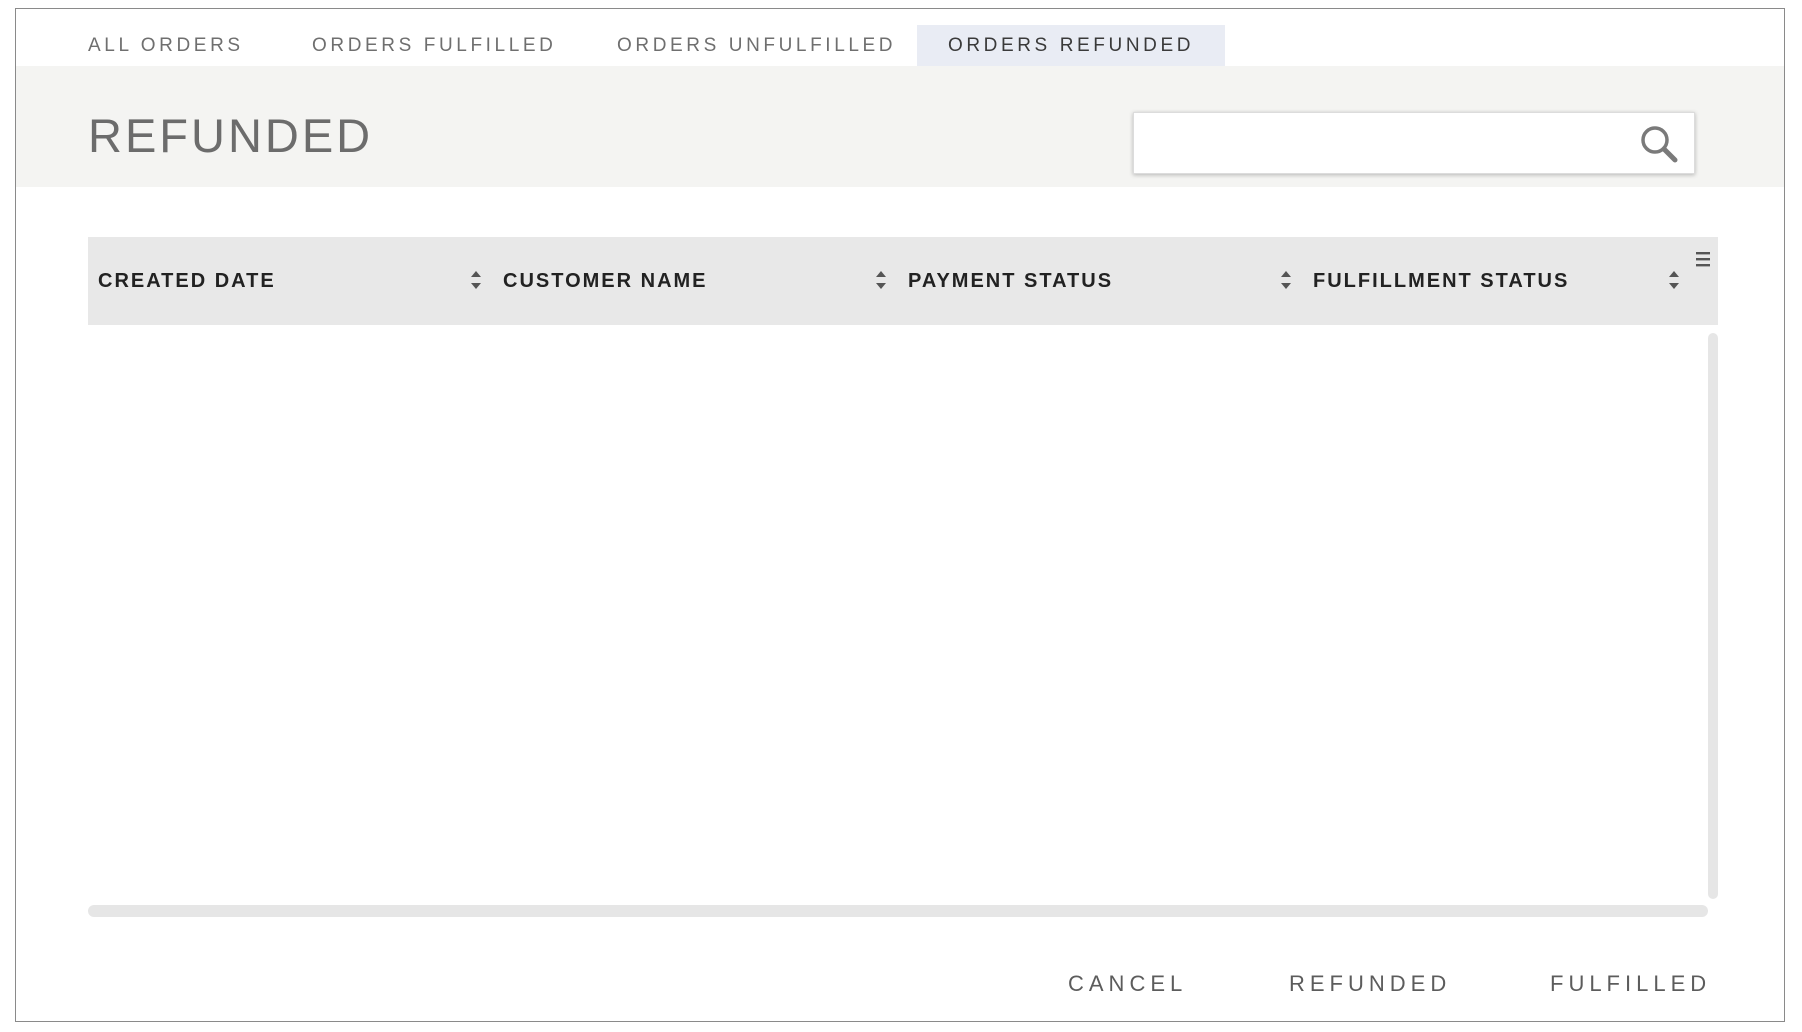 The height and width of the screenshot is (1032, 1802). Describe the element at coordinates (1010, 281) in the screenshot. I see `column-header-payment-status: PAYMENT STATUS` at that location.